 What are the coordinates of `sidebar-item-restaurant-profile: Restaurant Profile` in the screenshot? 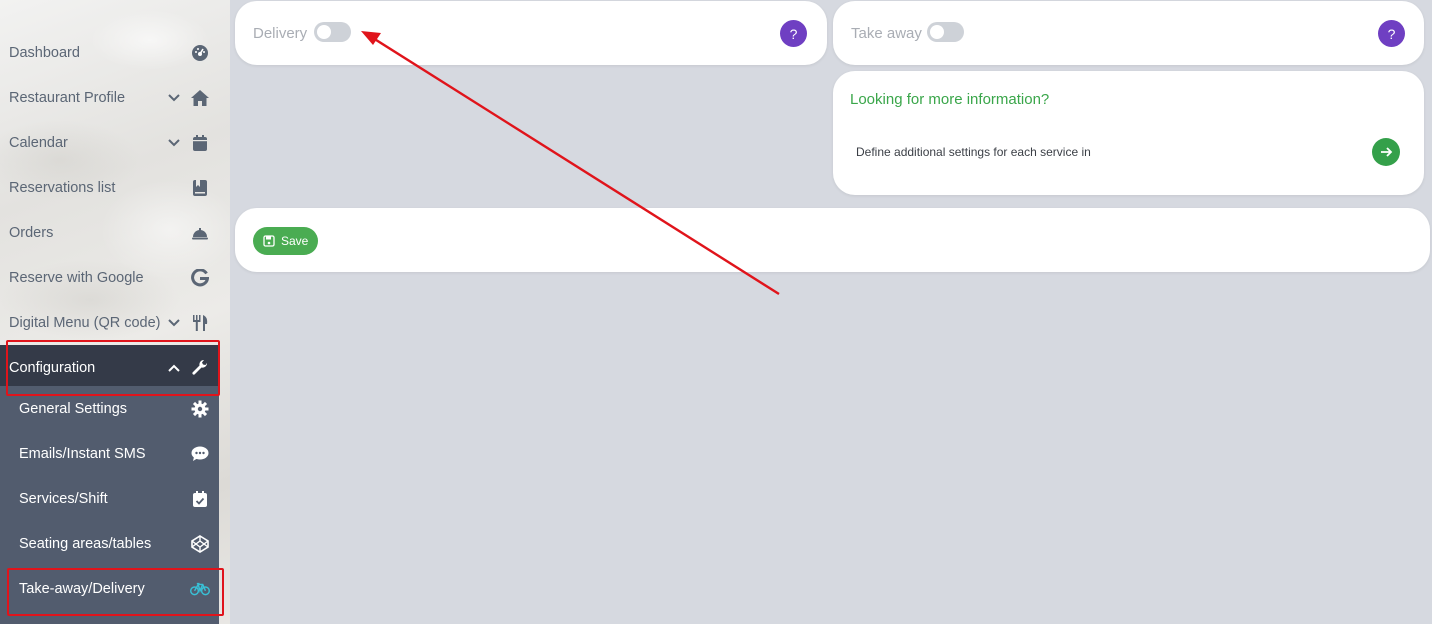 It's located at (109, 97).